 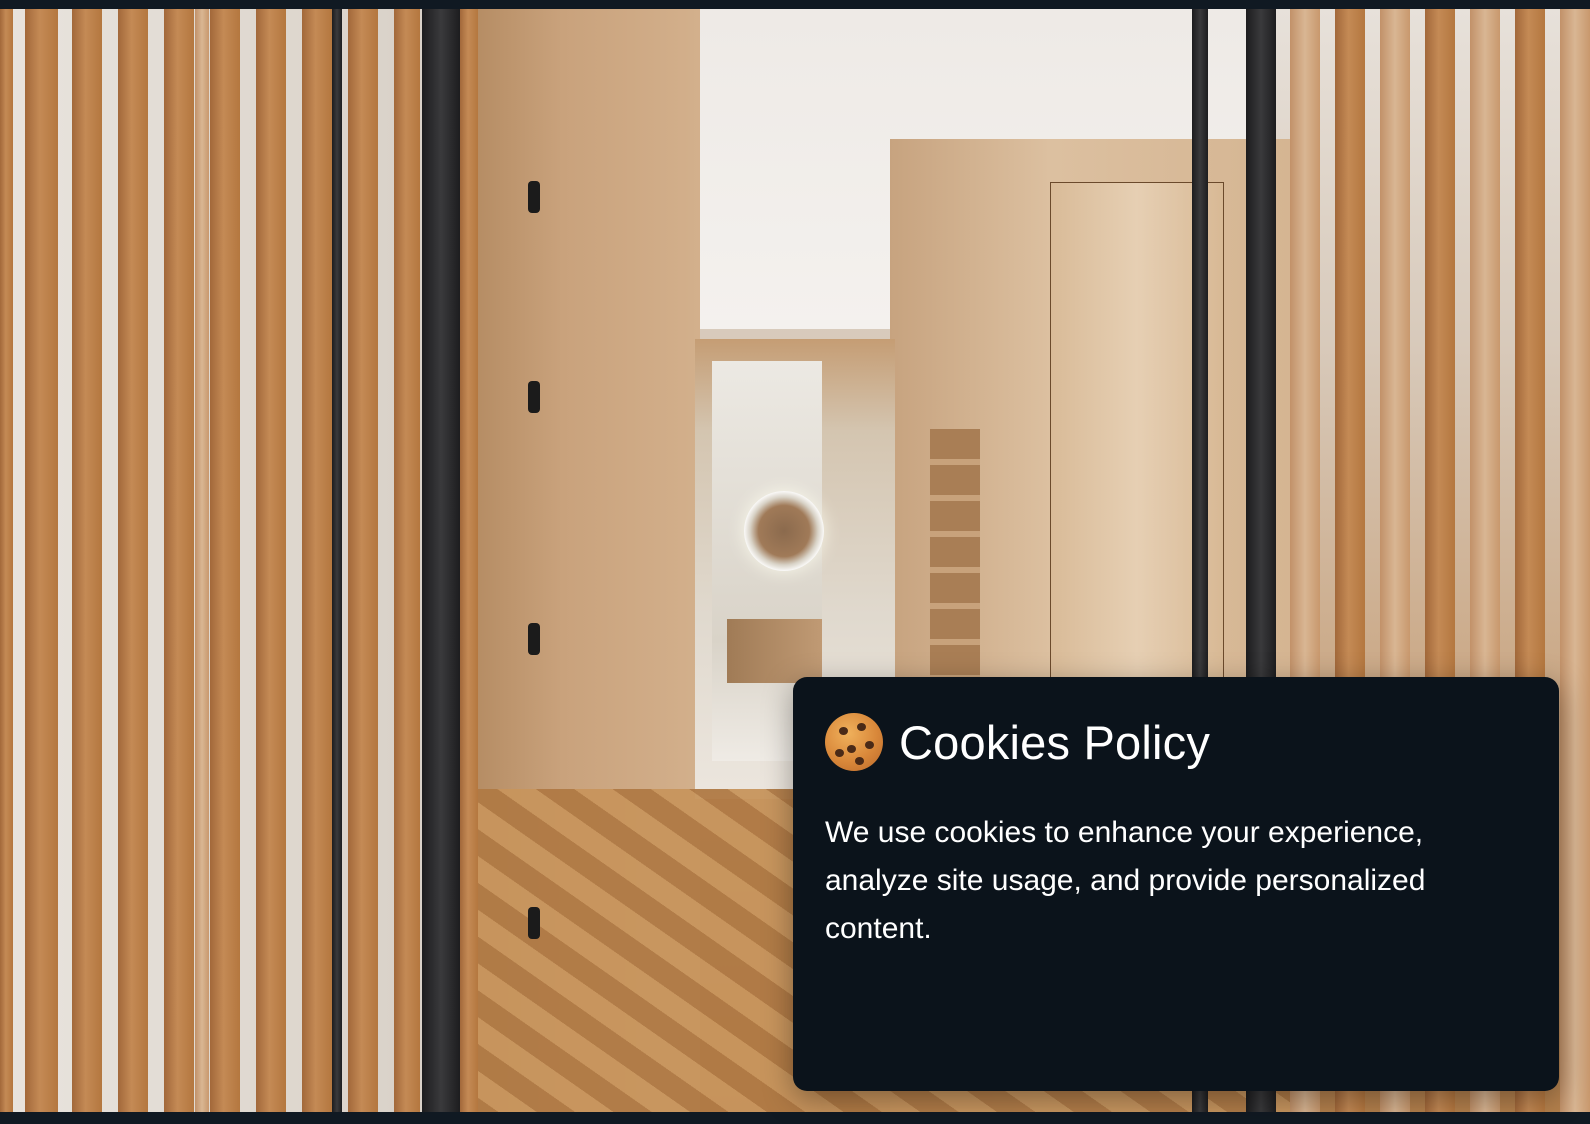 What do you see at coordinates (955, 554) in the screenshot?
I see `staircase` at bounding box center [955, 554].